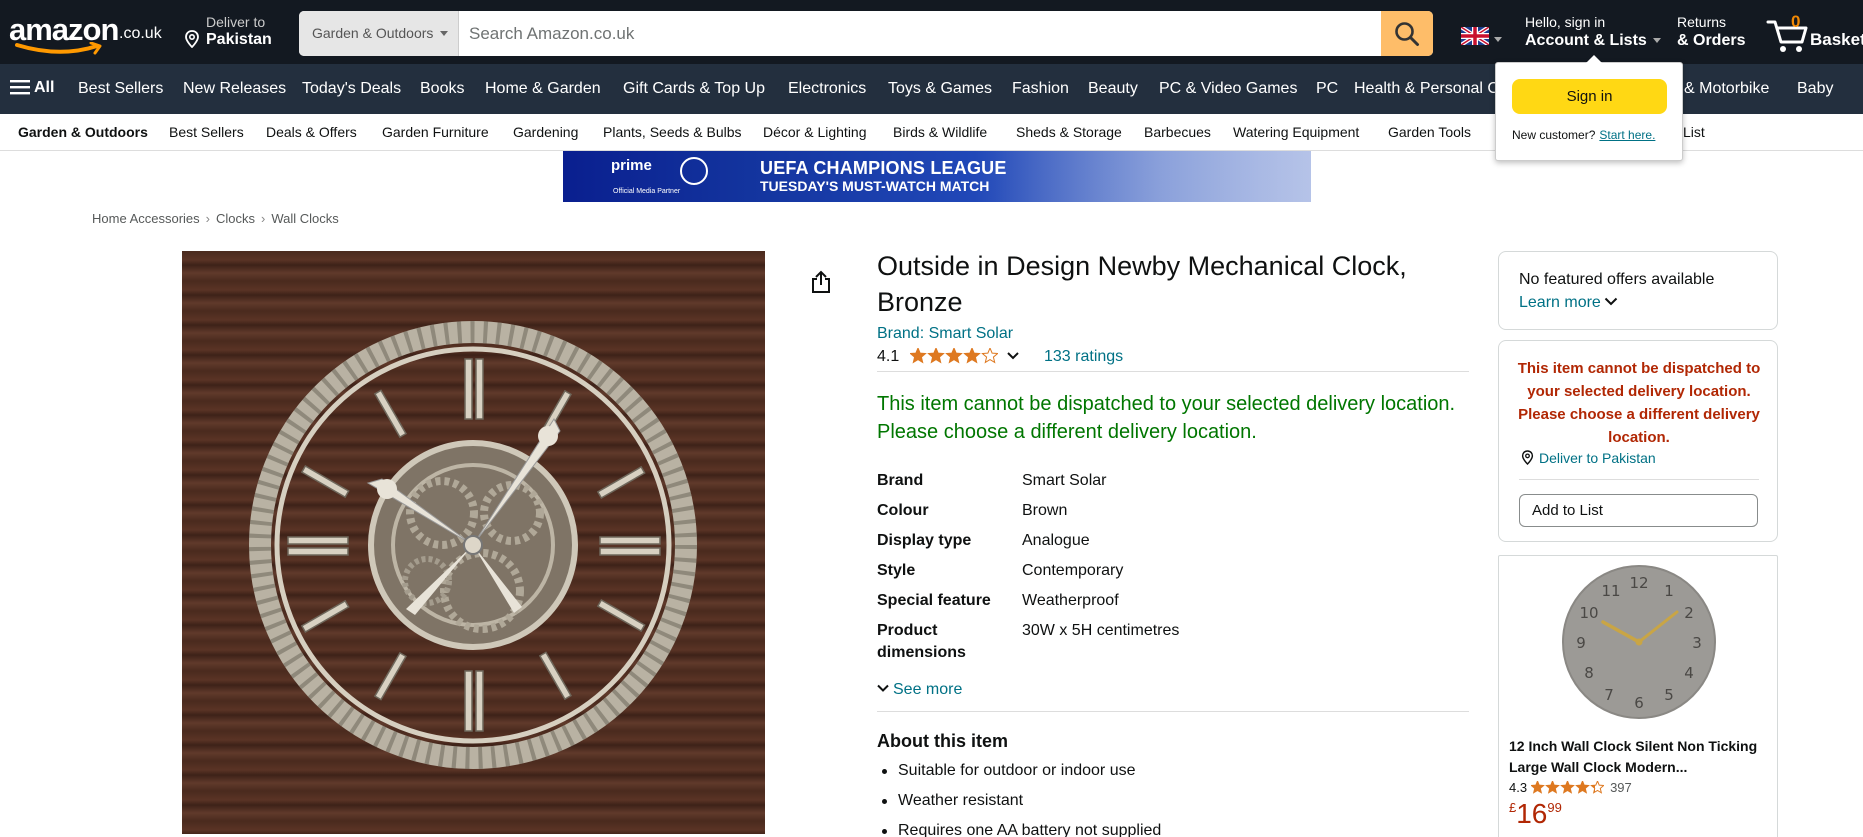 The width and height of the screenshot is (1863, 837). I want to click on deliver-to-link: Deliver to Pakistan, so click(1588, 458).